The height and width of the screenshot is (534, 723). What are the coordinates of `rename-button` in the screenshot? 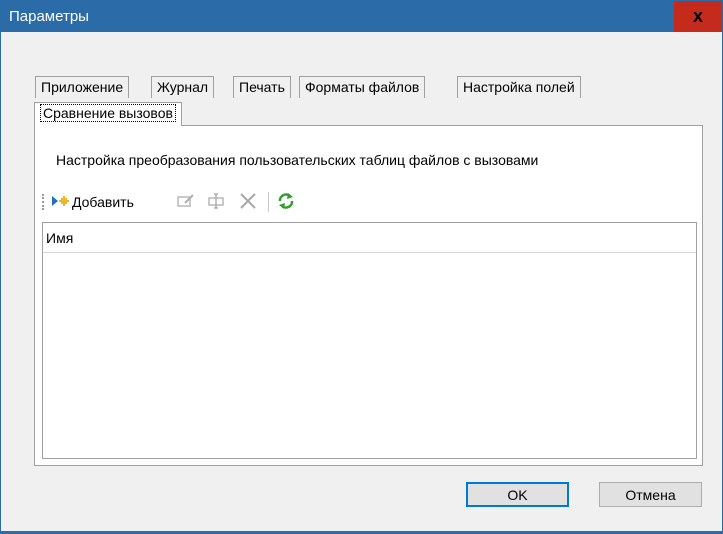 It's located at (217, 202).